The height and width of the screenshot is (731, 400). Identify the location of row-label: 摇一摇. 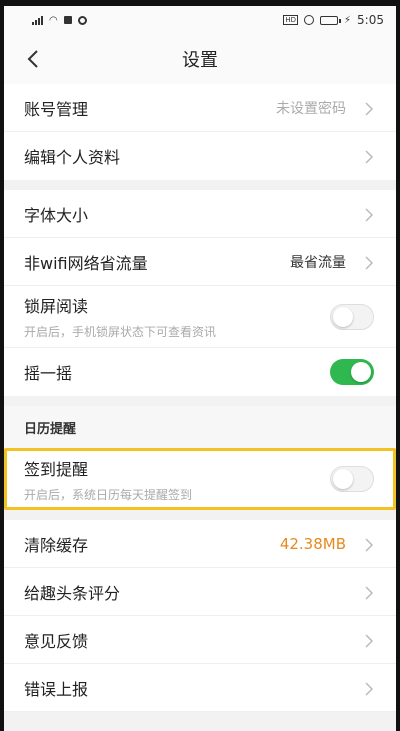
(48, 373).